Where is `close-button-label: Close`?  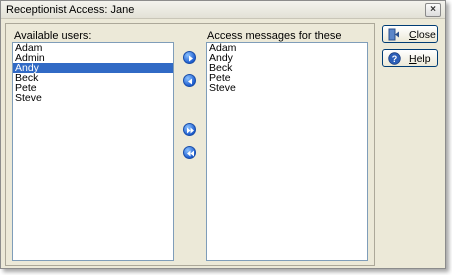
close-button-label: Close is located at coordinates (422, 35).